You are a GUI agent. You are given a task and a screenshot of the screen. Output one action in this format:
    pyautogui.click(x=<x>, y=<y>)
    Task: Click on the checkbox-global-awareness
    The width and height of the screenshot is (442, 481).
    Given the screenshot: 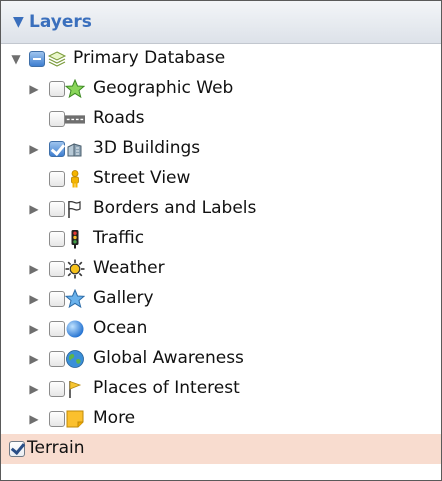 What is the action you would take?
    pyautogui.click(x=57, y=359)
    